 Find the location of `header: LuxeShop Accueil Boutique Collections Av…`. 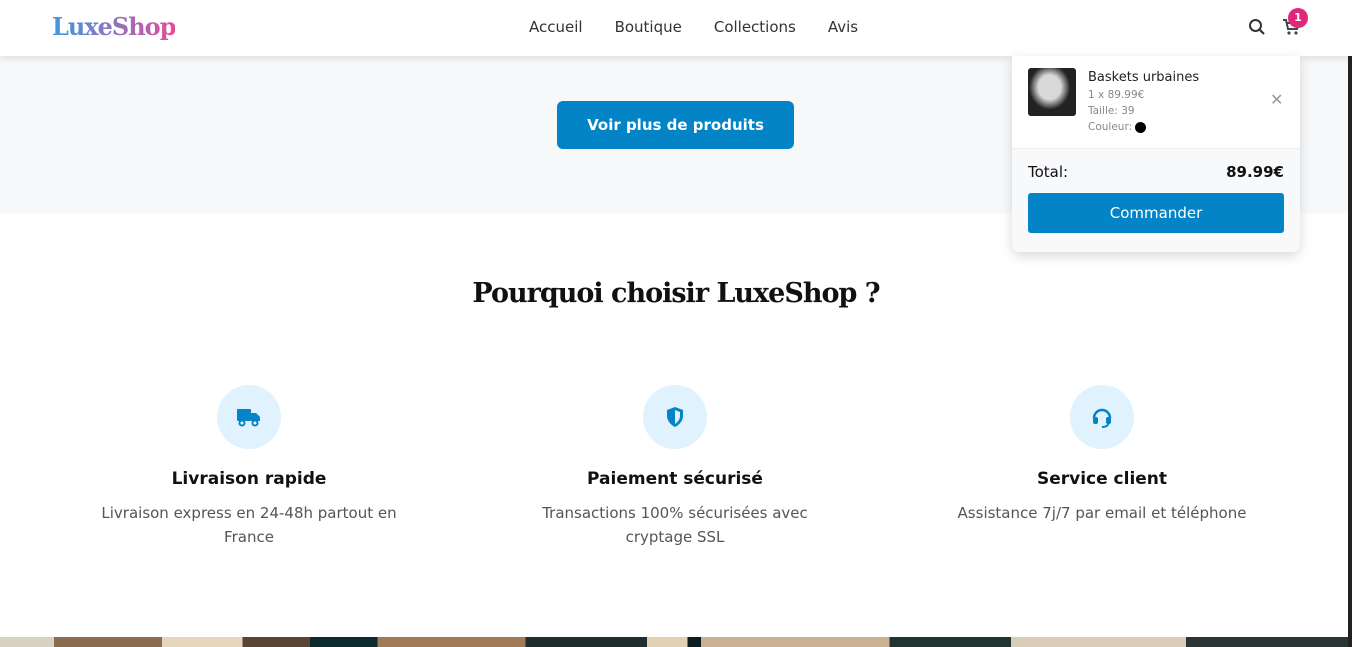

header: LuxeShop Accueil Boutique Collections Av… is located at coordinates (676, 28).